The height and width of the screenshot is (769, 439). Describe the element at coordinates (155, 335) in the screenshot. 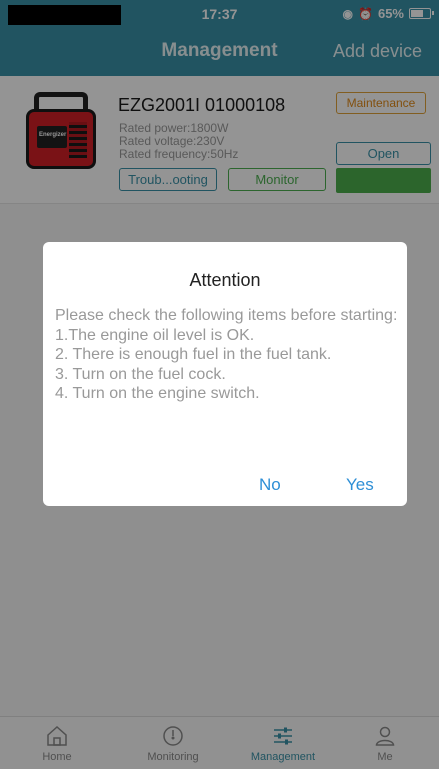

I see `dialog-line-1: 1.The engine oil level is OK.` at that location.